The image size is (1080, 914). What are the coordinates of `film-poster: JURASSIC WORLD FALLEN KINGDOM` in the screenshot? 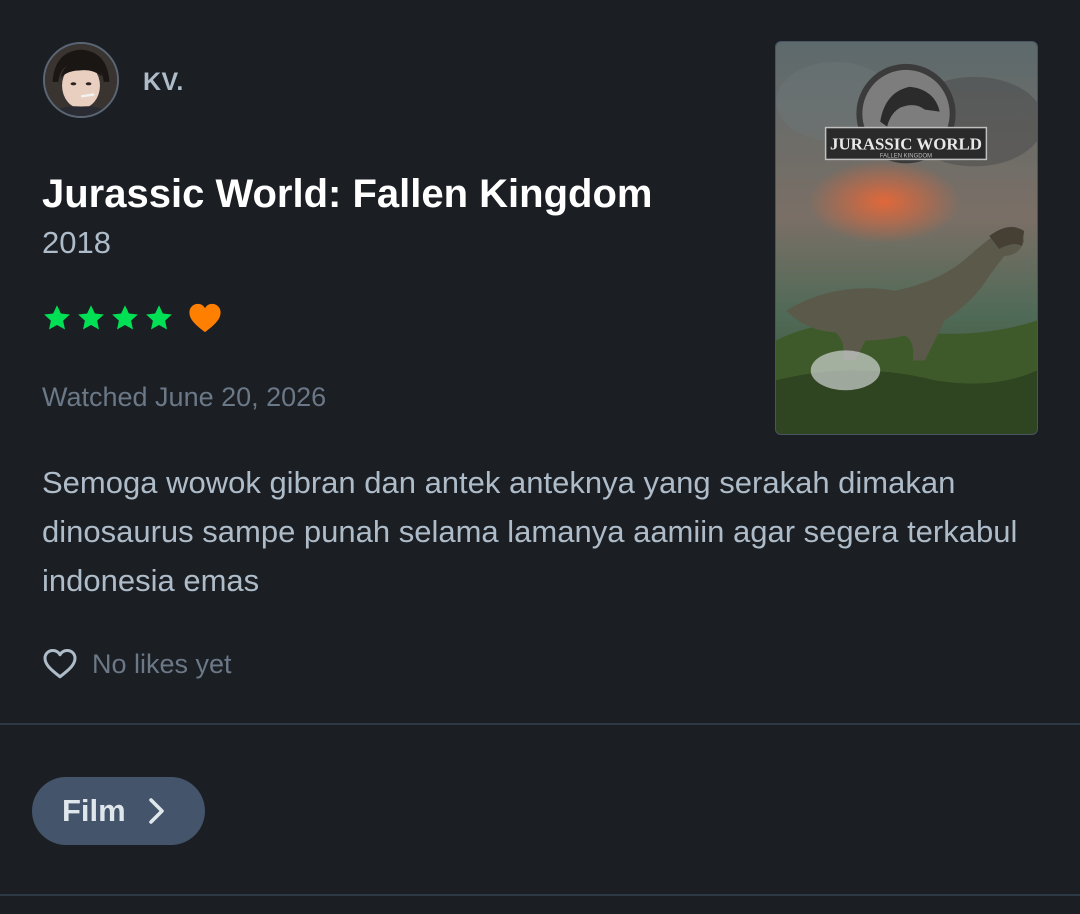 It's located at (906, 238).